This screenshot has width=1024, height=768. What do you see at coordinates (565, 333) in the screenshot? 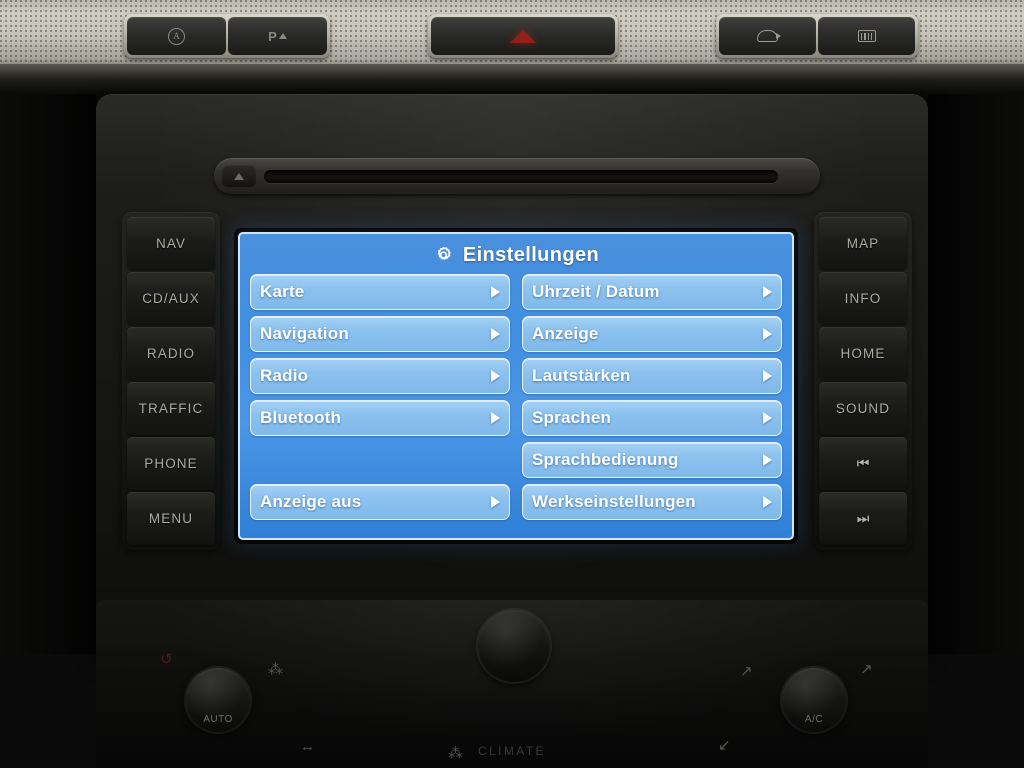
I see `menu-item-label: Anzeige` at bounding box center [565, 333].